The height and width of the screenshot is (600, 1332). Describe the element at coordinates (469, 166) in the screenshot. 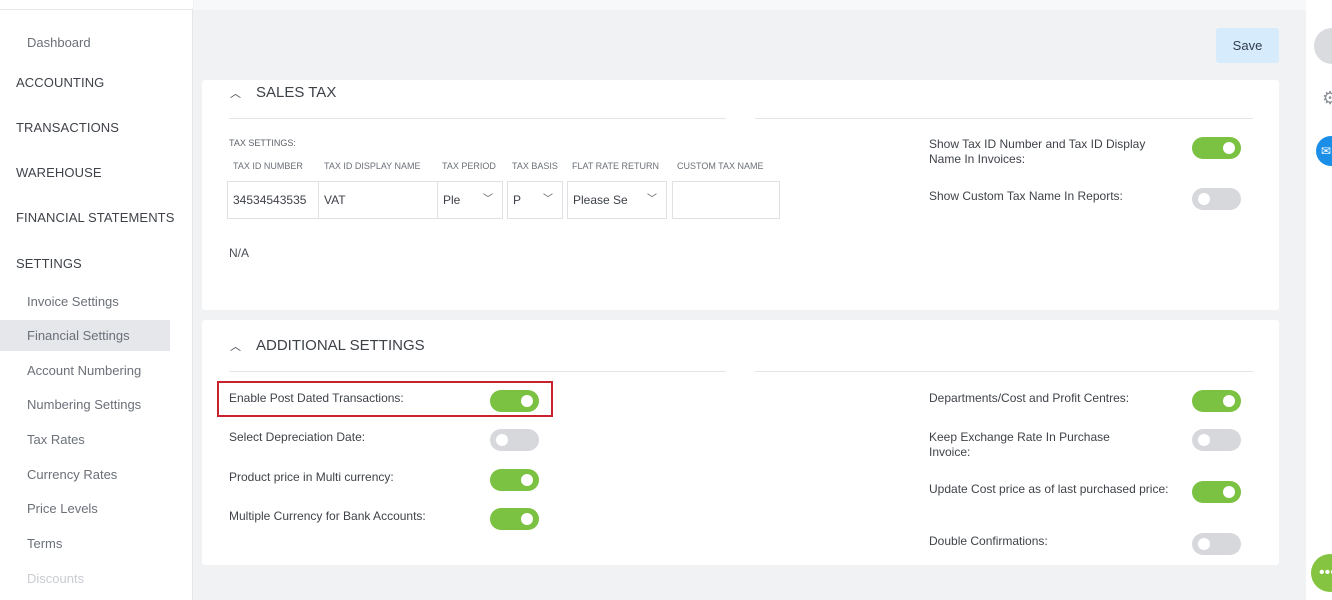

I see `col-tax-period: TAX PERIOD` at that location.